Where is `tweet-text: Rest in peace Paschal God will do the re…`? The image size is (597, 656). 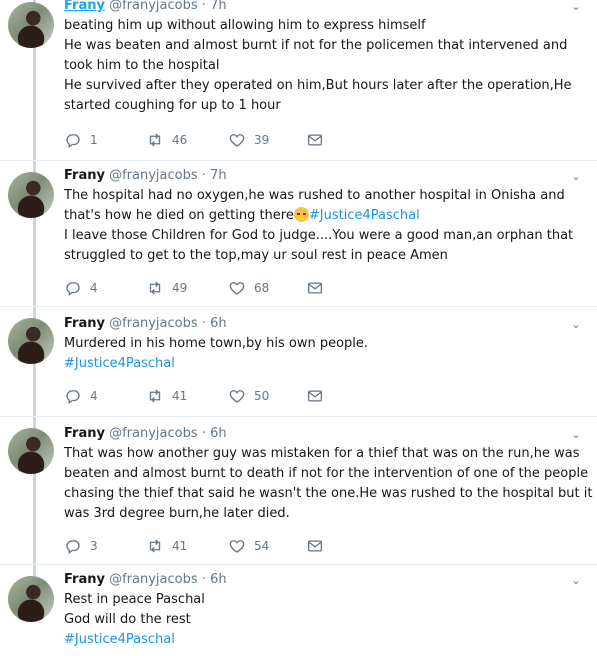 tweet-text: Rest in peace Paschal God will do the re… is located at coordinates (315, 620).